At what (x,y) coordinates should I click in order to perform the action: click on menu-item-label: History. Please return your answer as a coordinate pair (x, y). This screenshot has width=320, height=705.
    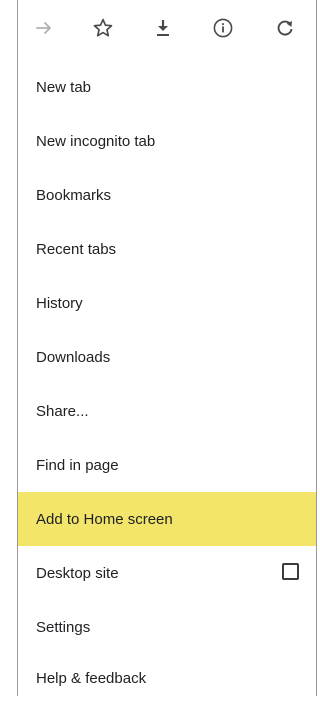
    Looking at the image, I should click on (59, 303).